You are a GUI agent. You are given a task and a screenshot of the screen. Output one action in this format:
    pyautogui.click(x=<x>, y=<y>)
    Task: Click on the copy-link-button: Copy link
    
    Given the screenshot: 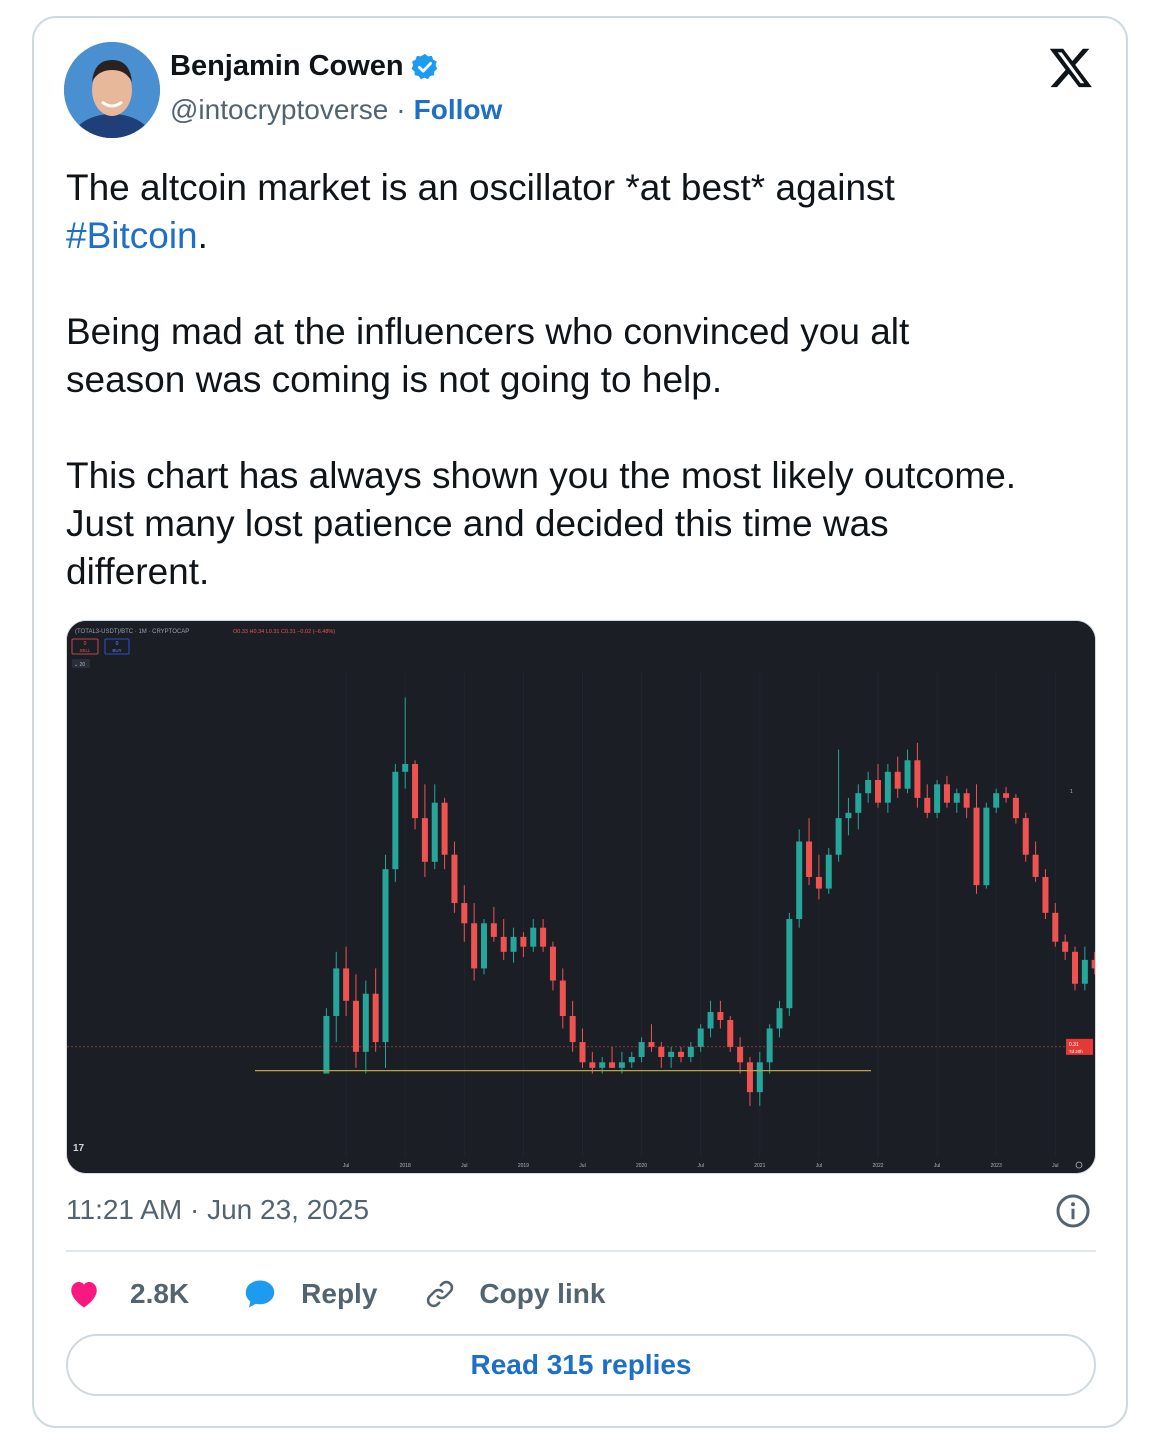 What is the action you would take?
    pyautogui.click(x=513, y=1294)
    